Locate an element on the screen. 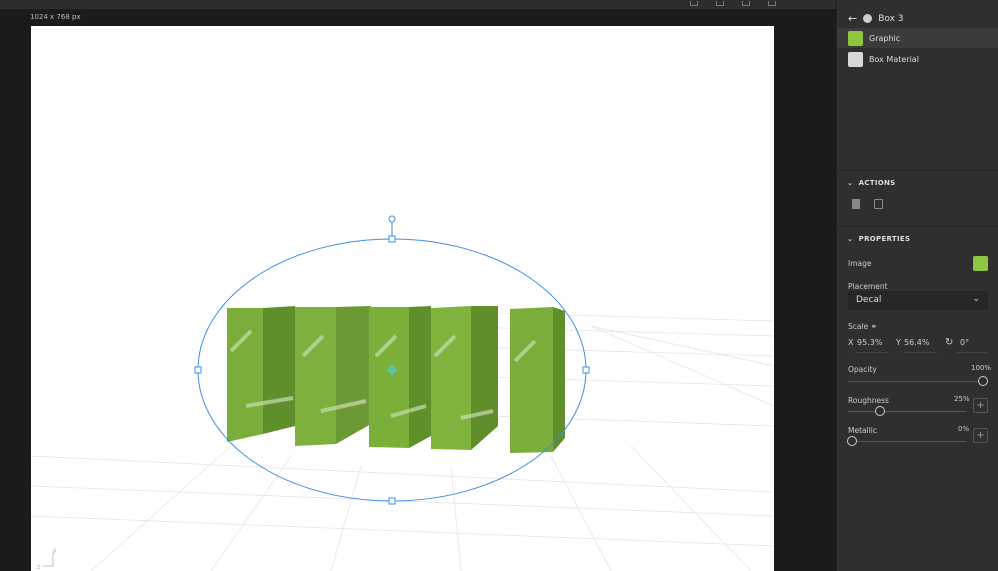 The height and width of the screenshot is (571, 998). scale-y-input: 56.4% is located at coordinates (916, 342).